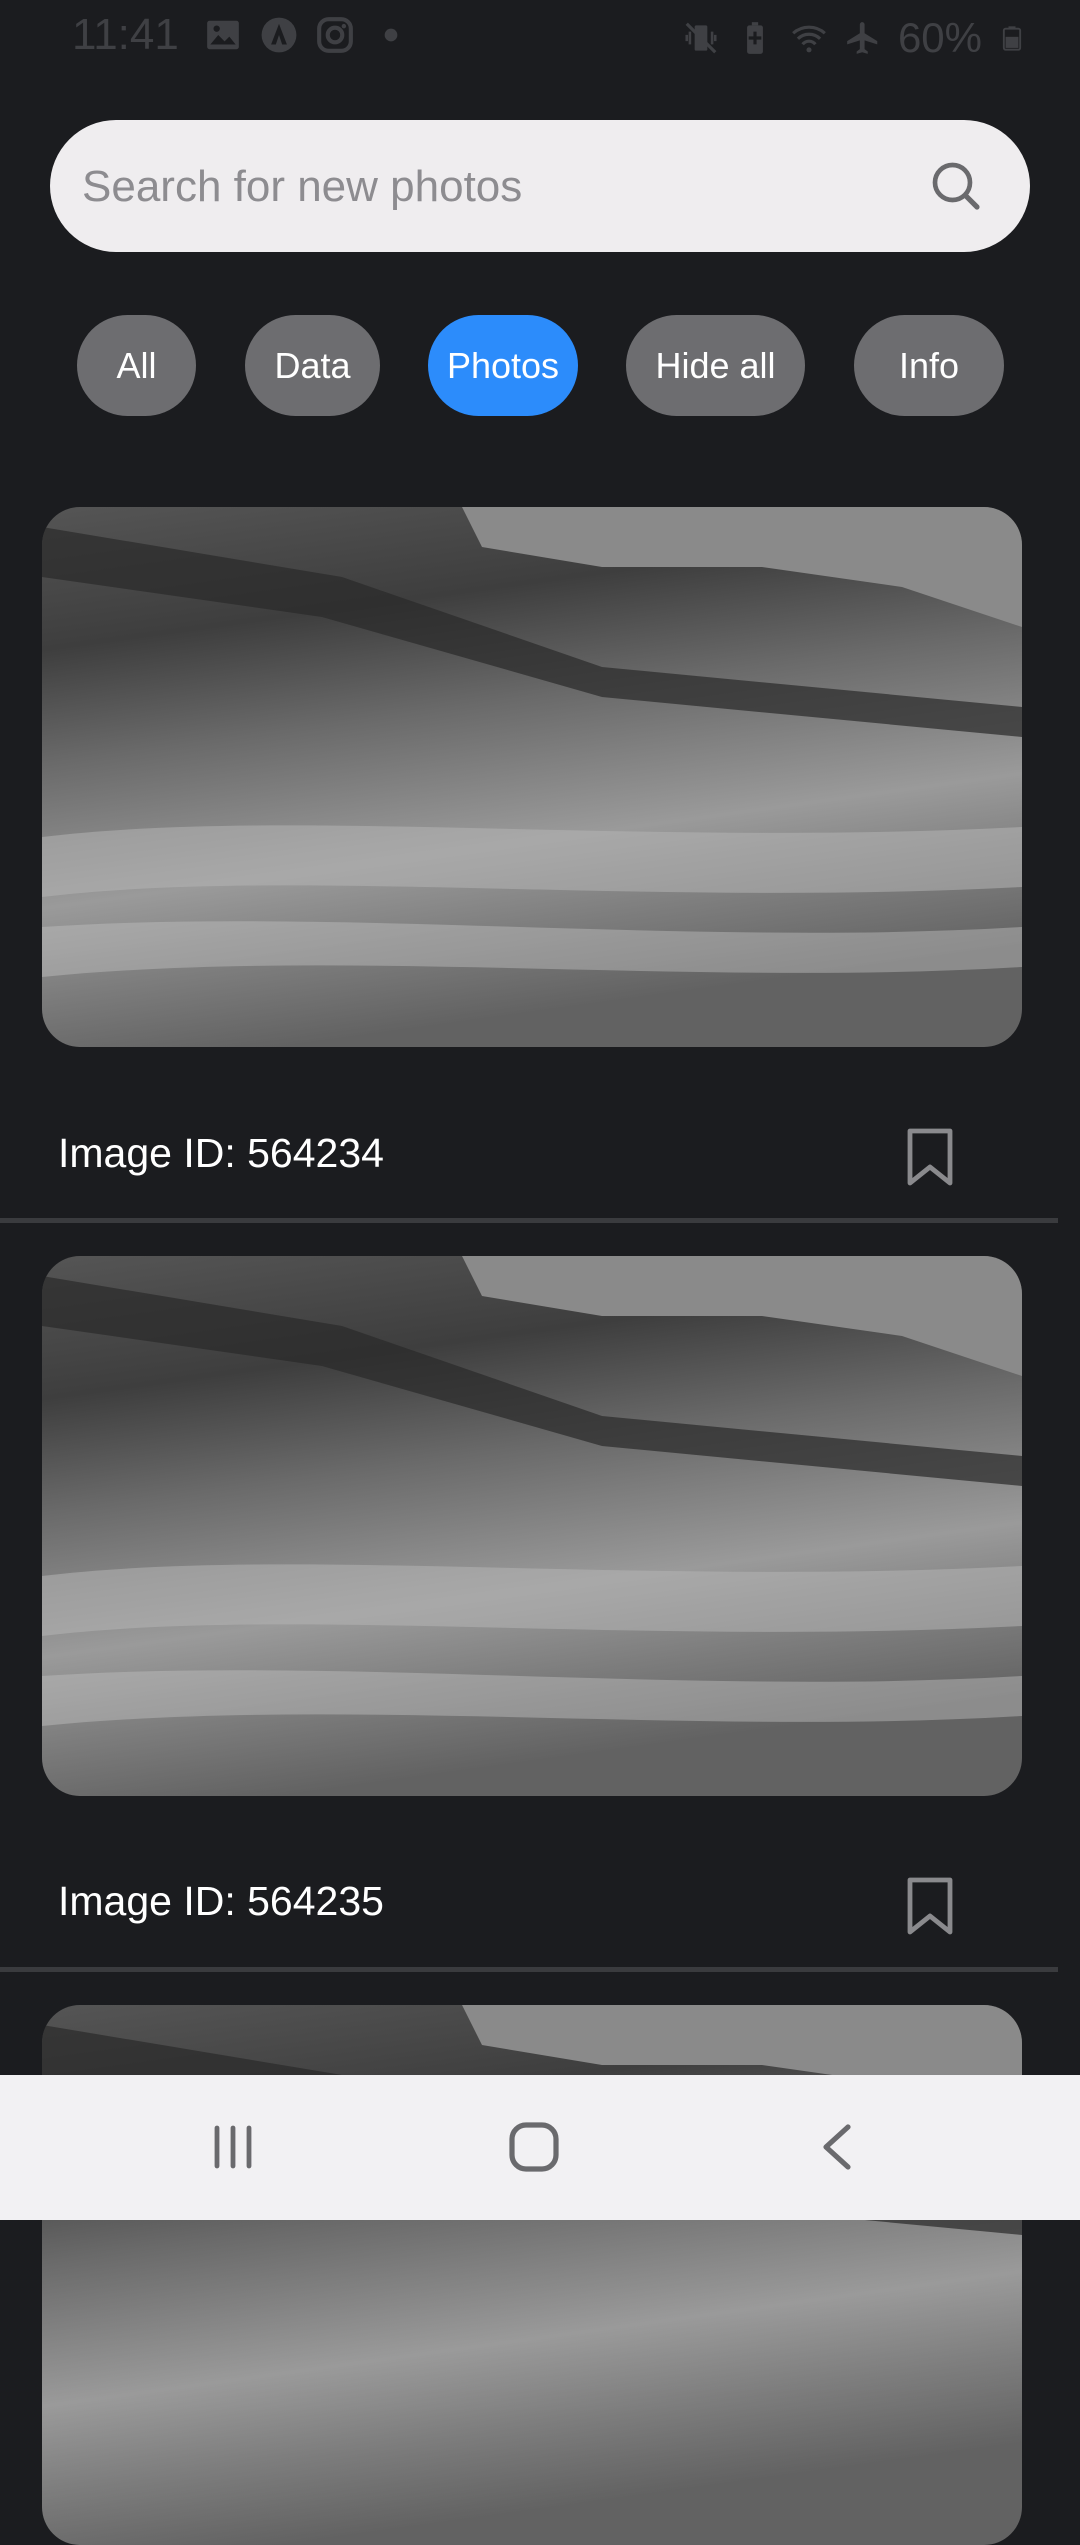 This screenshot has width=1080, height=2545. I want to click on home-icon, so click(534, 2147).